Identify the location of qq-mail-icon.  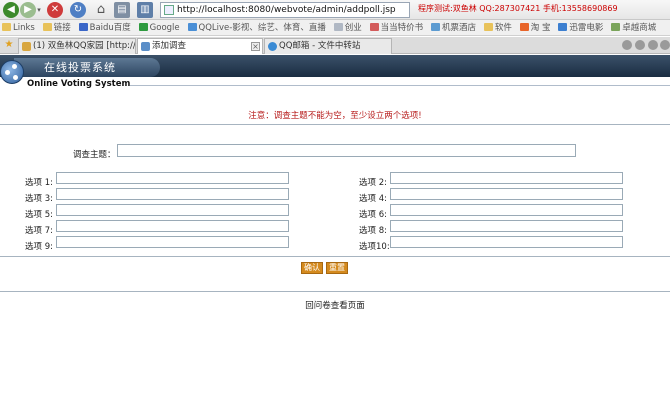
(272, 46).